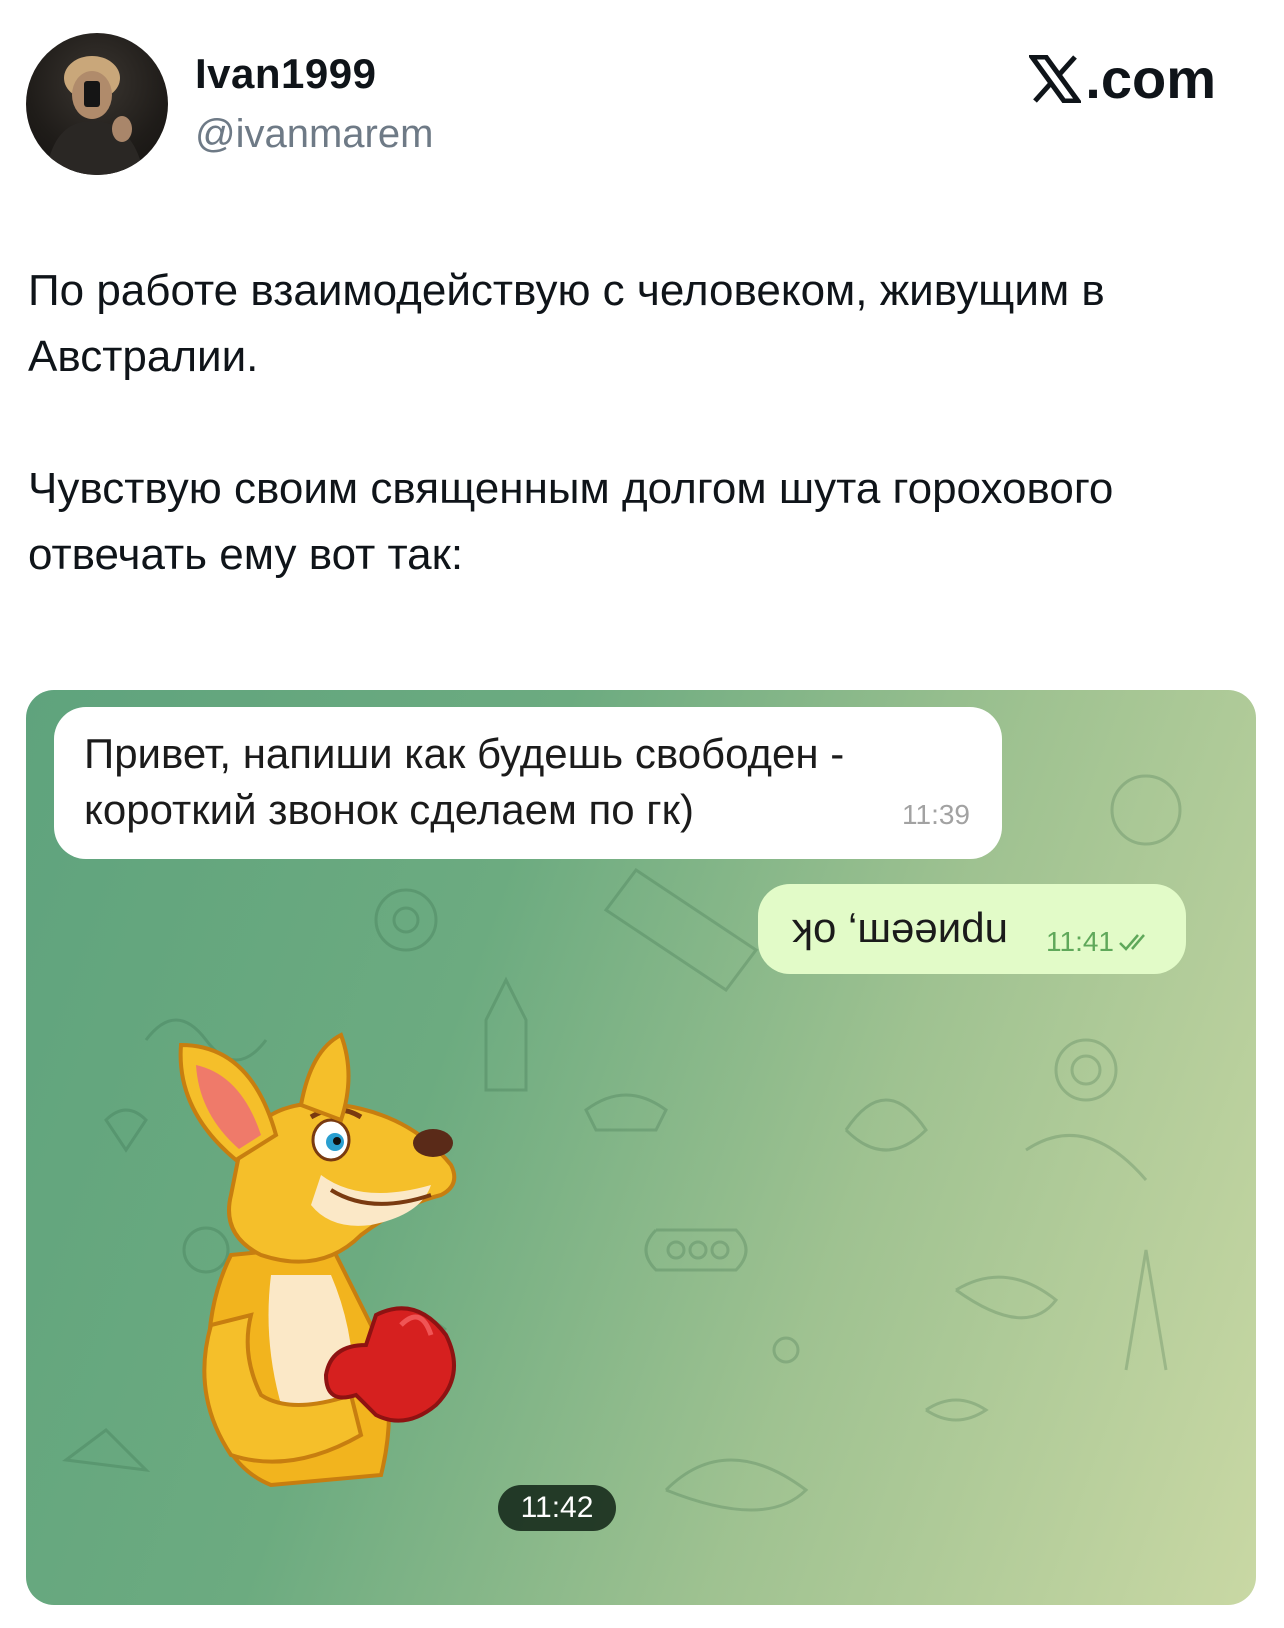 The image size is (1284, 1628). I want to click on brand-label: .com, so click(1150, 78).